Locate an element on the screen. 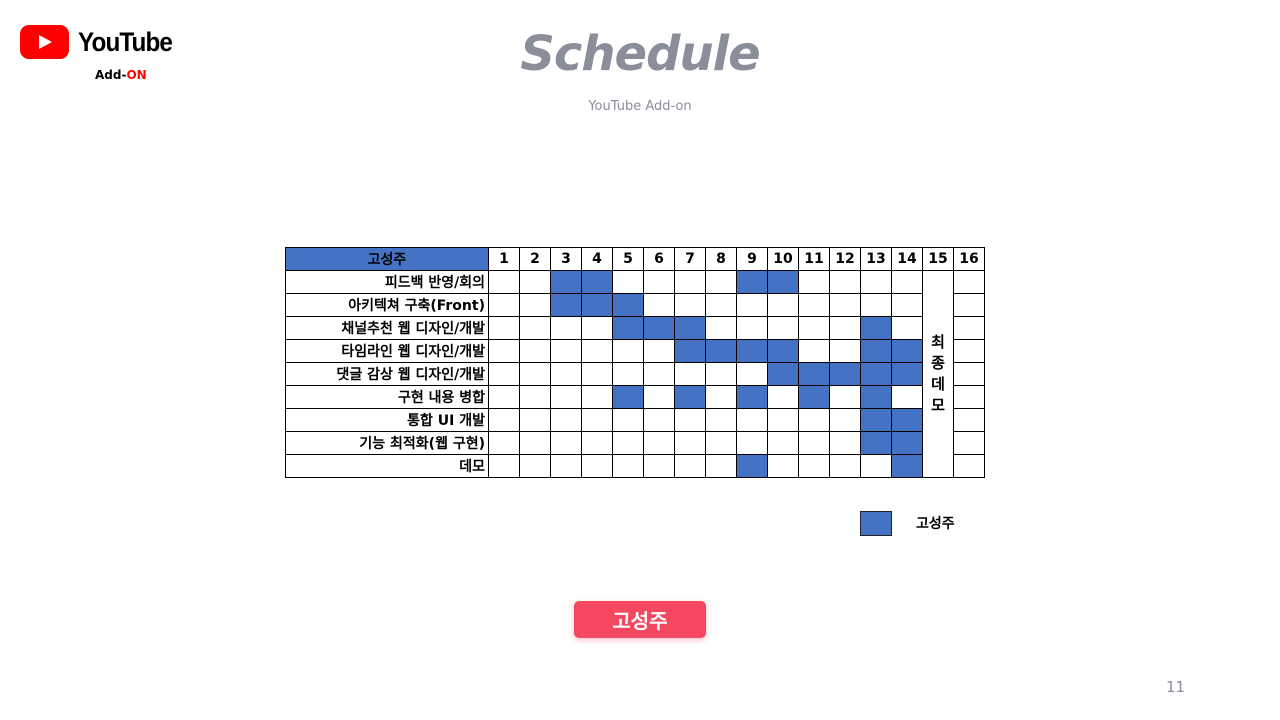  week-header: 7 is located at coordinates (690, 259).